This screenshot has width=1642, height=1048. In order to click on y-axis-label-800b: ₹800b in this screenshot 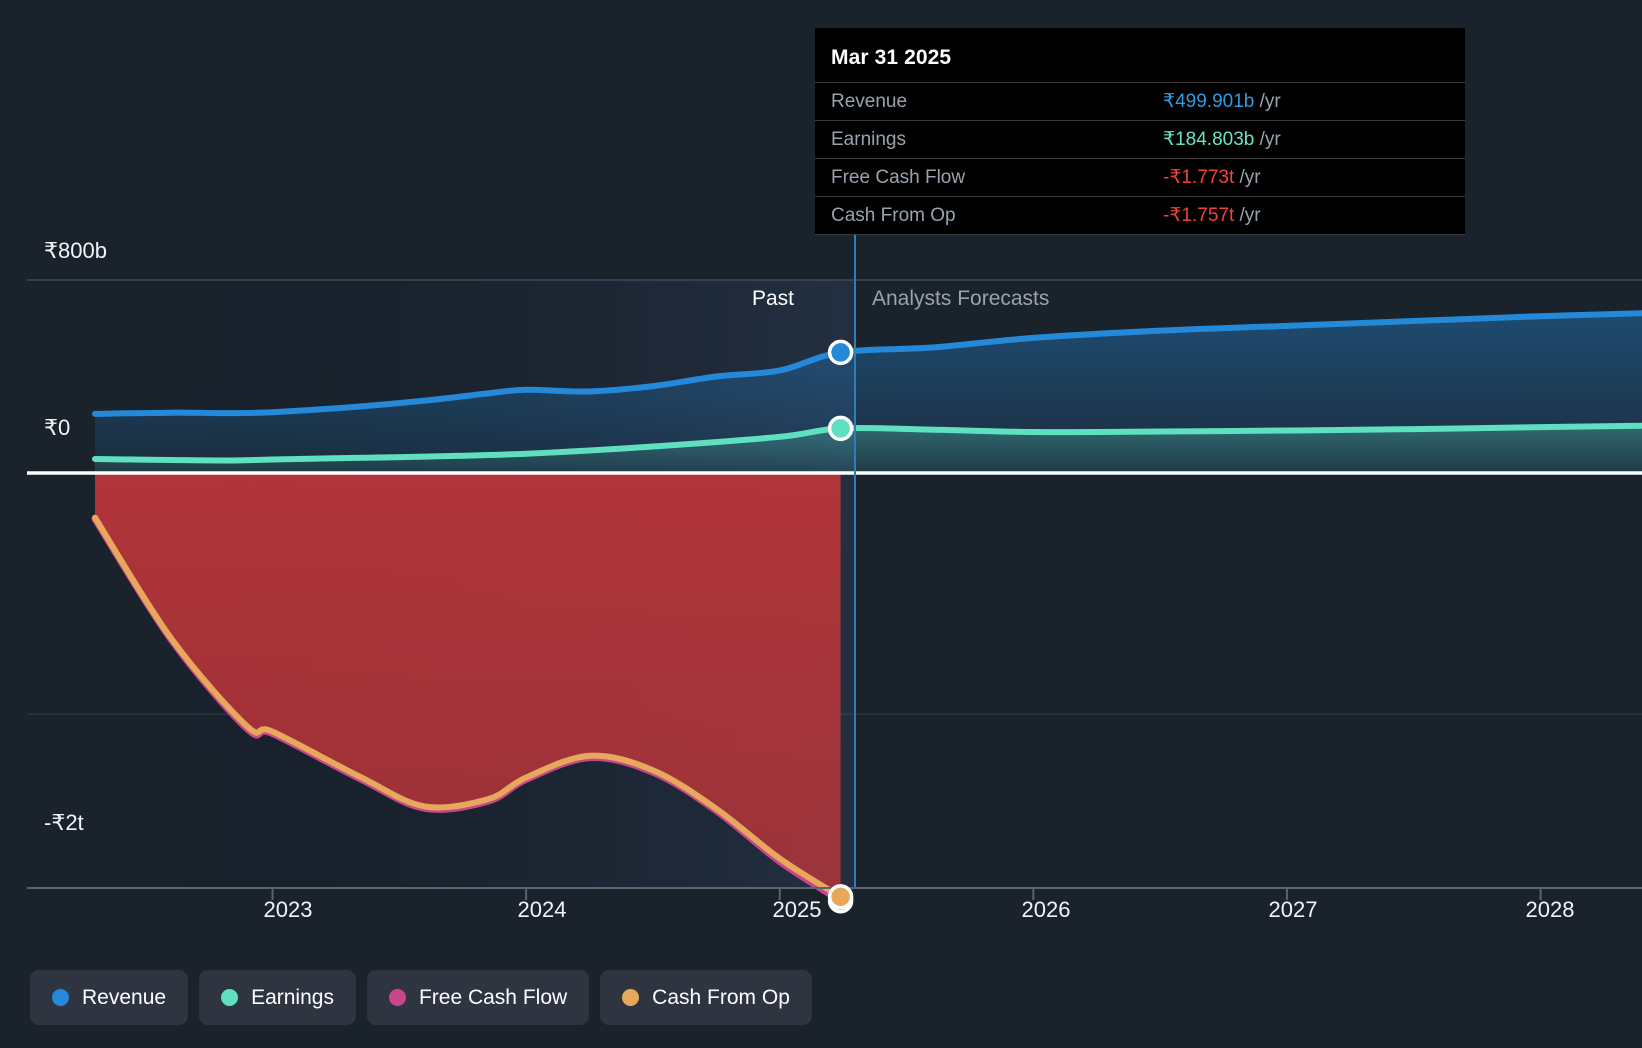, I will do `click(75, 250)`.